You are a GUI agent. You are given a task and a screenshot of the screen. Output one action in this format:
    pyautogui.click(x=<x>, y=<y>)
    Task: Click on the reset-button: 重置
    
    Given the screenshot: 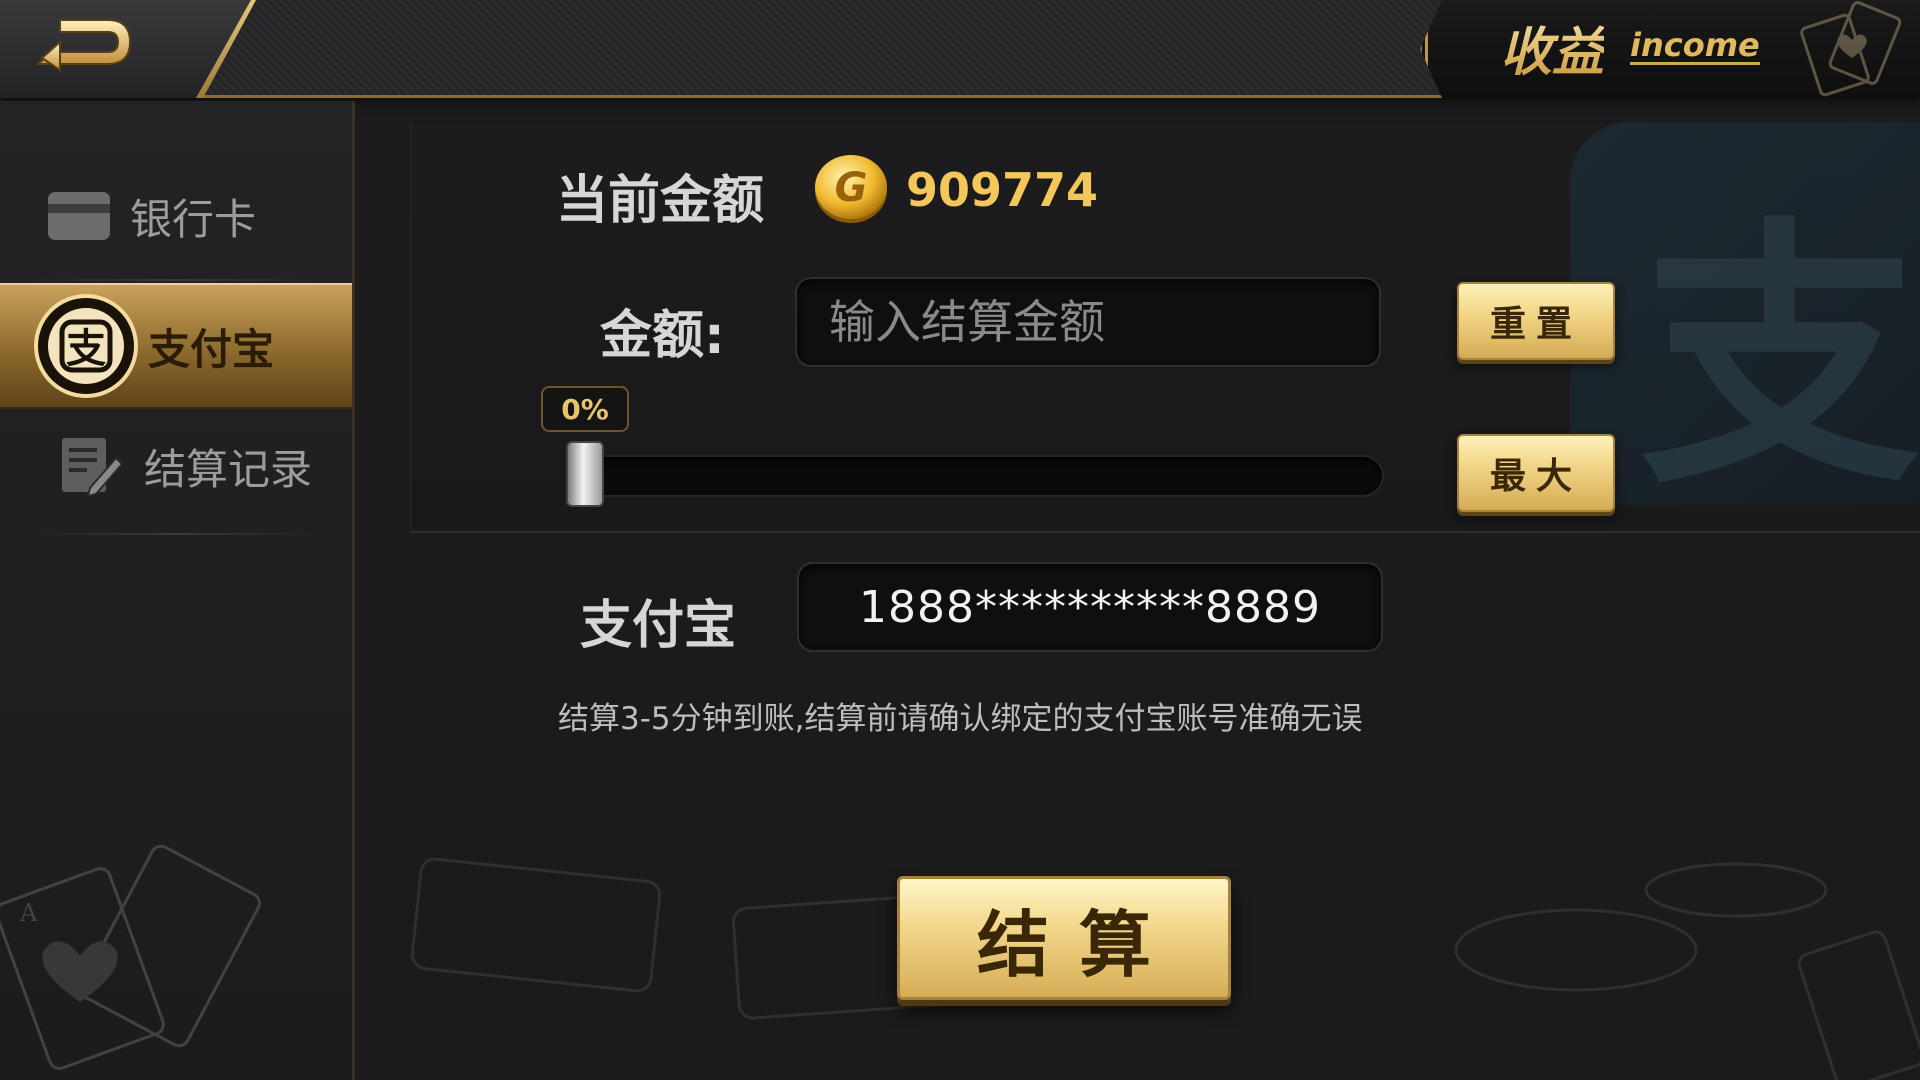 What is the action you would take?
    pyautogui.click(x=1536, y=321)
    